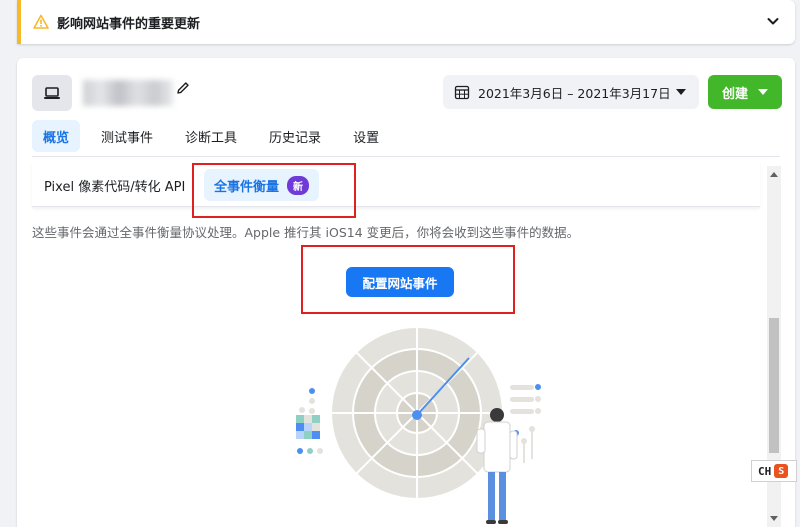  Describe the element at coordinates (129, 24) in the screenshot. I see `banner-title: 影响网站事件的重要更新` at that location.